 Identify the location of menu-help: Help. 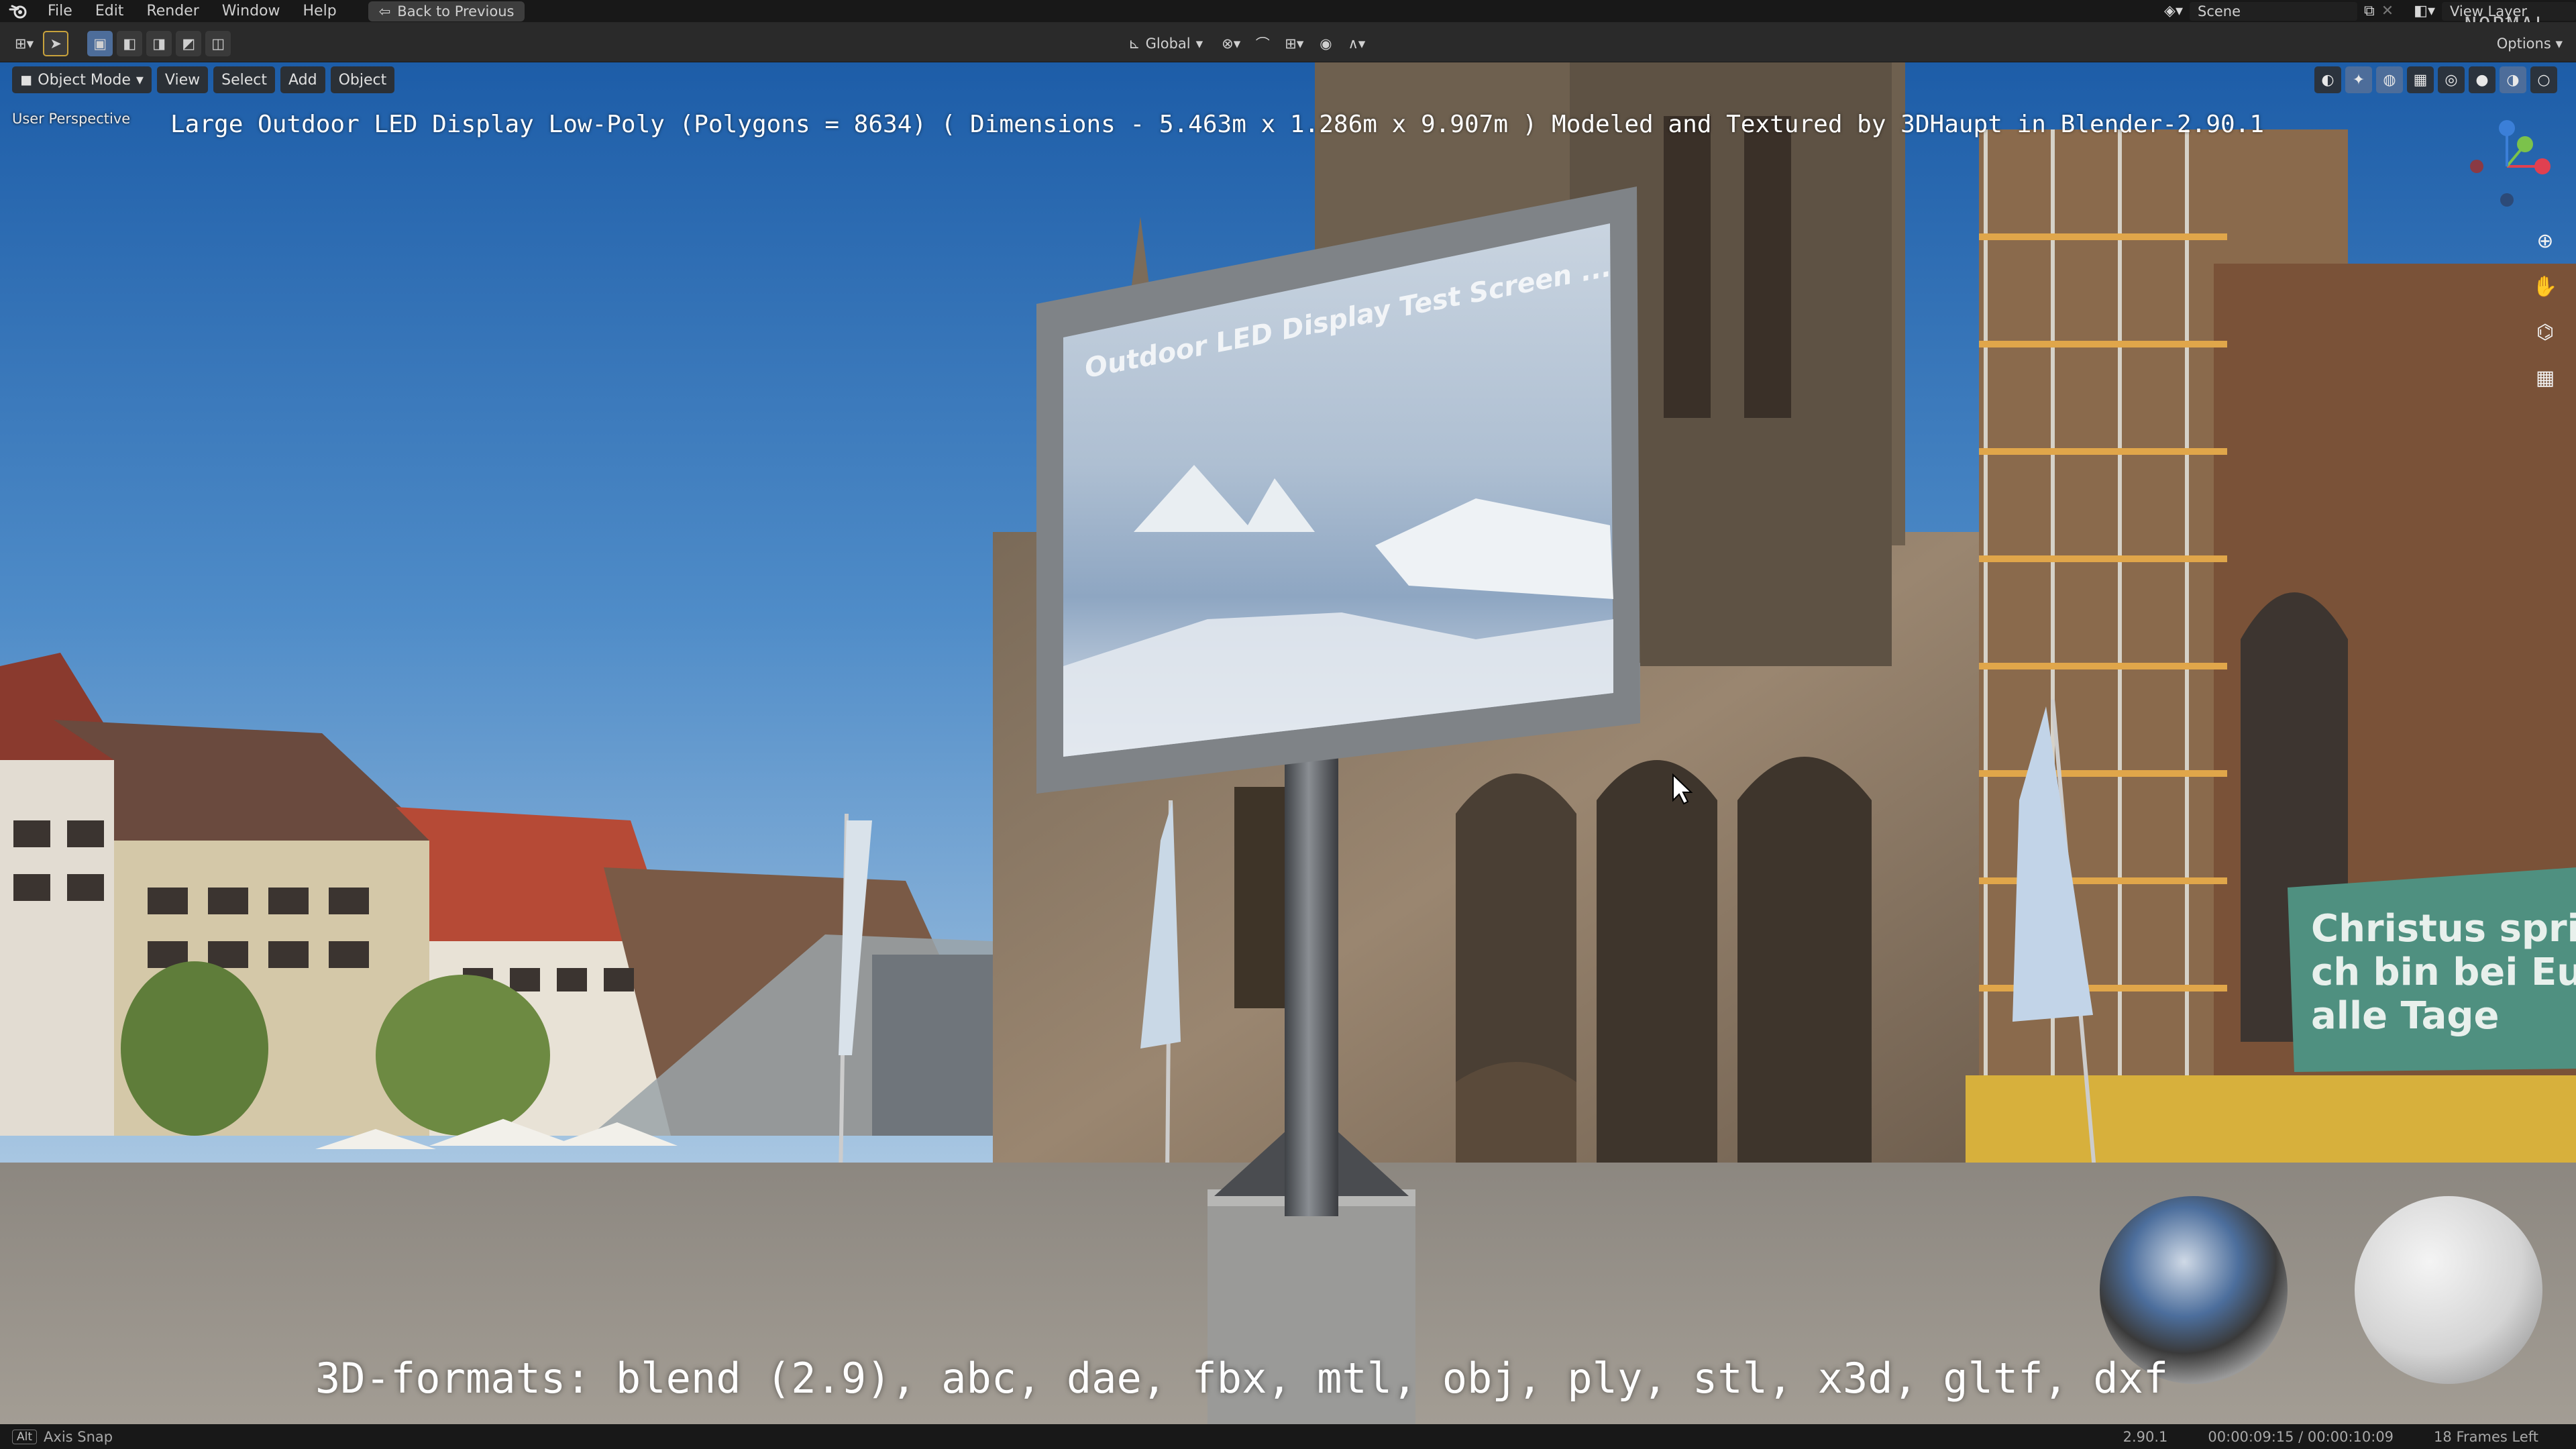
(320, 11).